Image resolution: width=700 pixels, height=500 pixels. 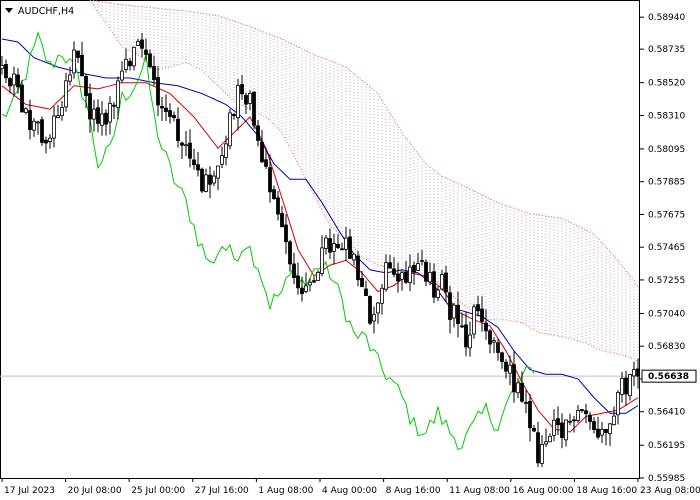 I want to click on y-tick-label: 0.57465, so click(x=666, y=248).